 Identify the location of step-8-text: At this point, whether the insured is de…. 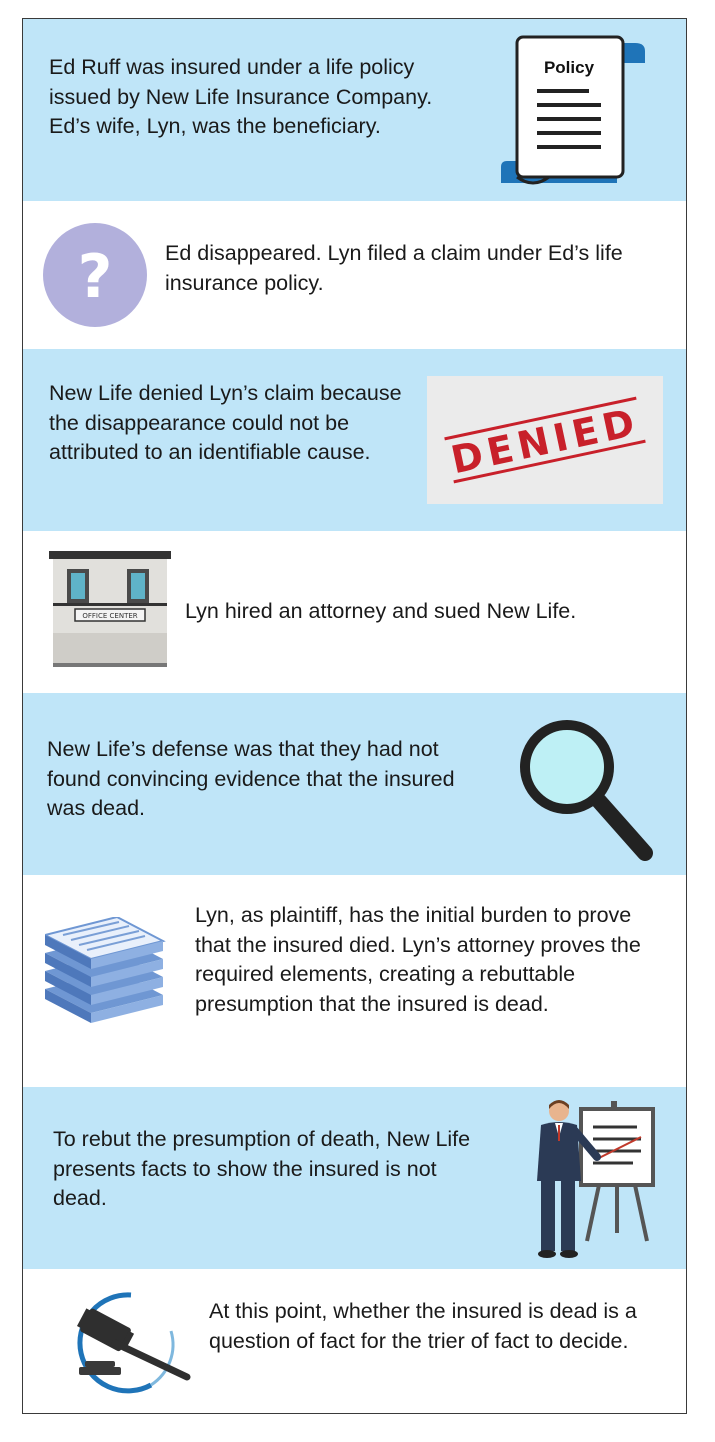
(423, 1326).